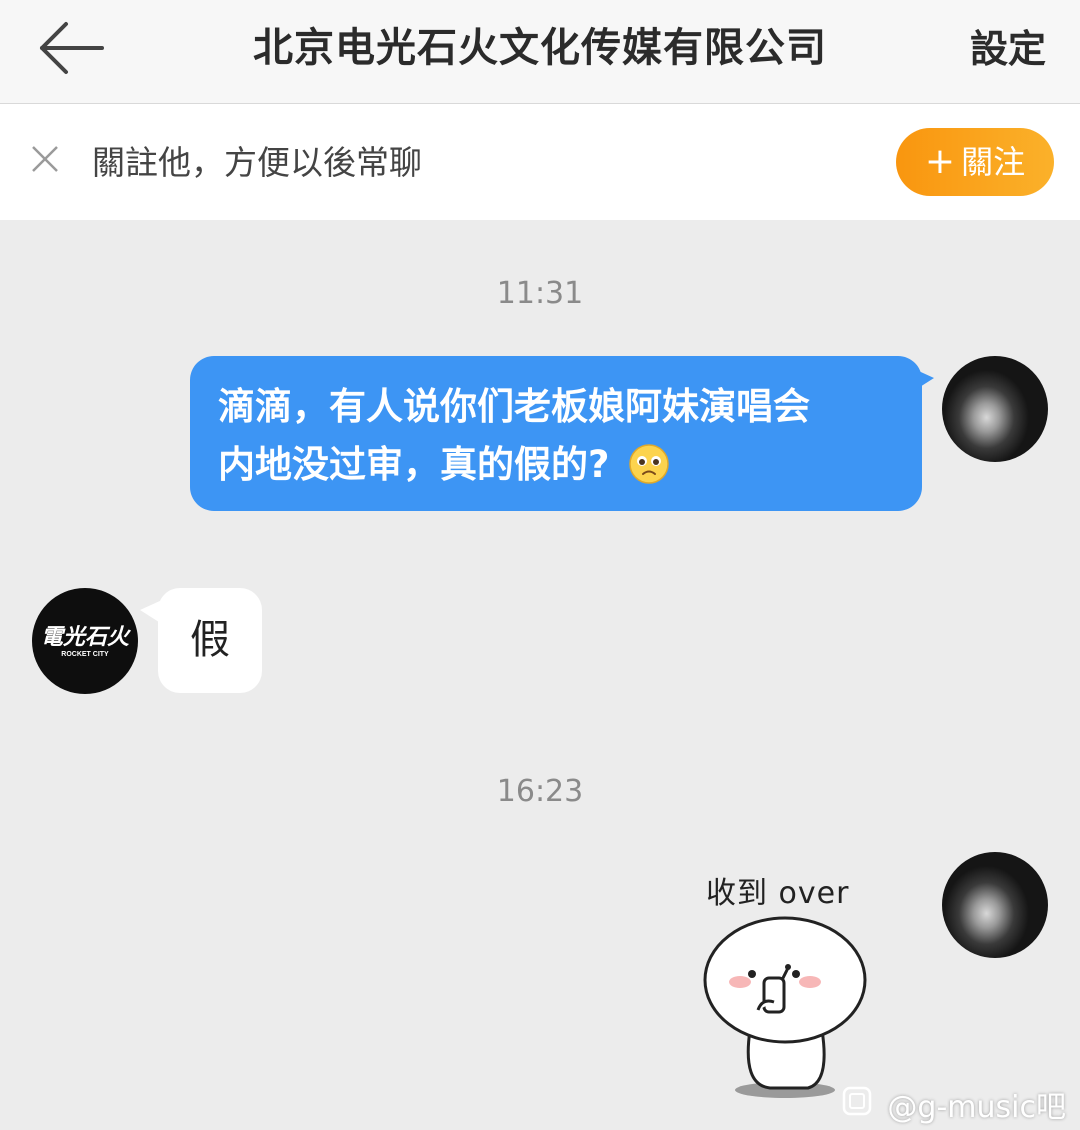 The image size is (1080, 1130). I want to click on follow-prompt-text: 關註他，方便以後常聊, so click(257, 162).